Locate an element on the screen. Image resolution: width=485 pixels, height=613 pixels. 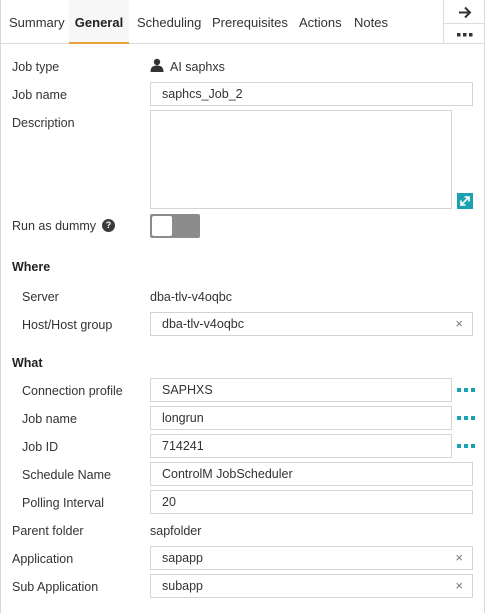
what-job-name-label: Job name is located at coordinates (49, 419).